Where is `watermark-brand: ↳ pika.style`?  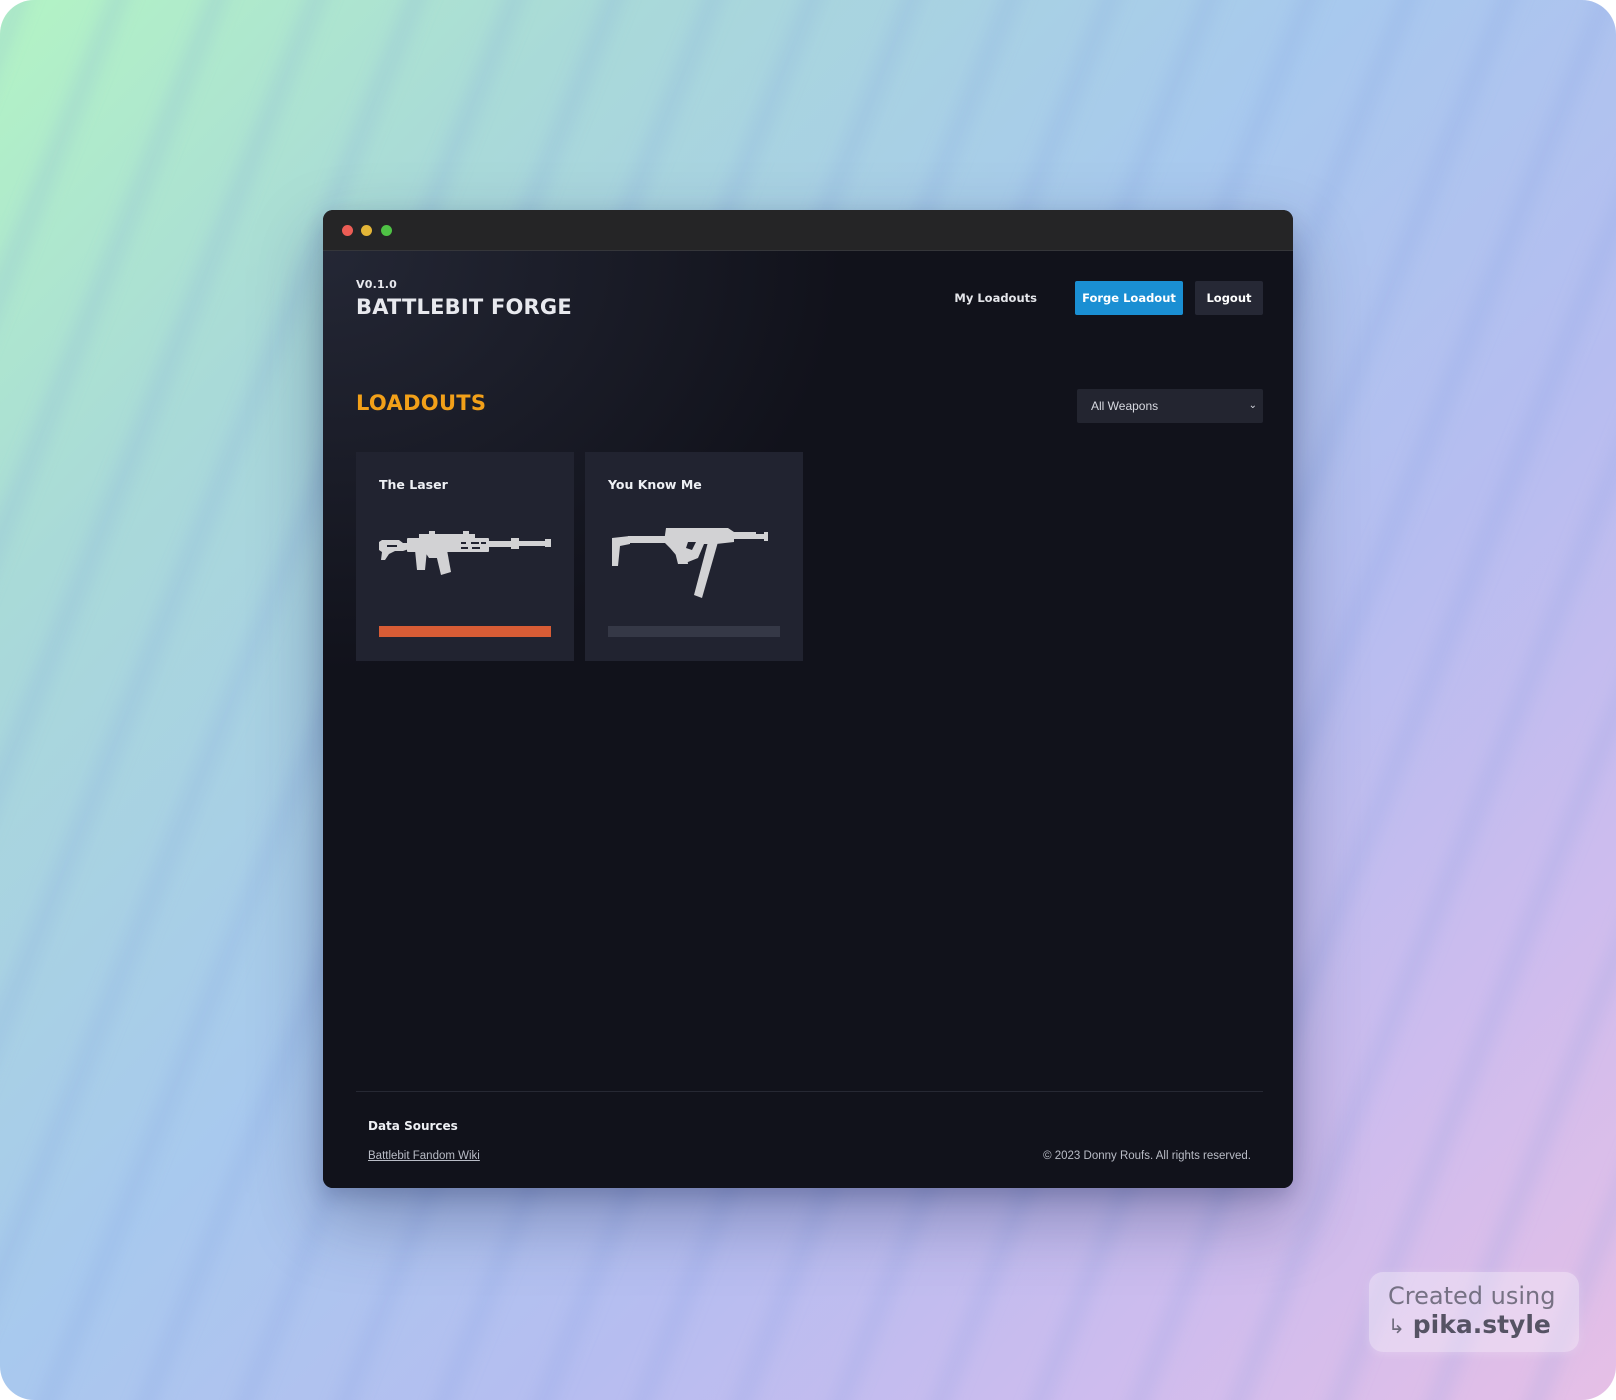
watermark-brand: ↳ pika.style is located at coordinates (1469, 1324).